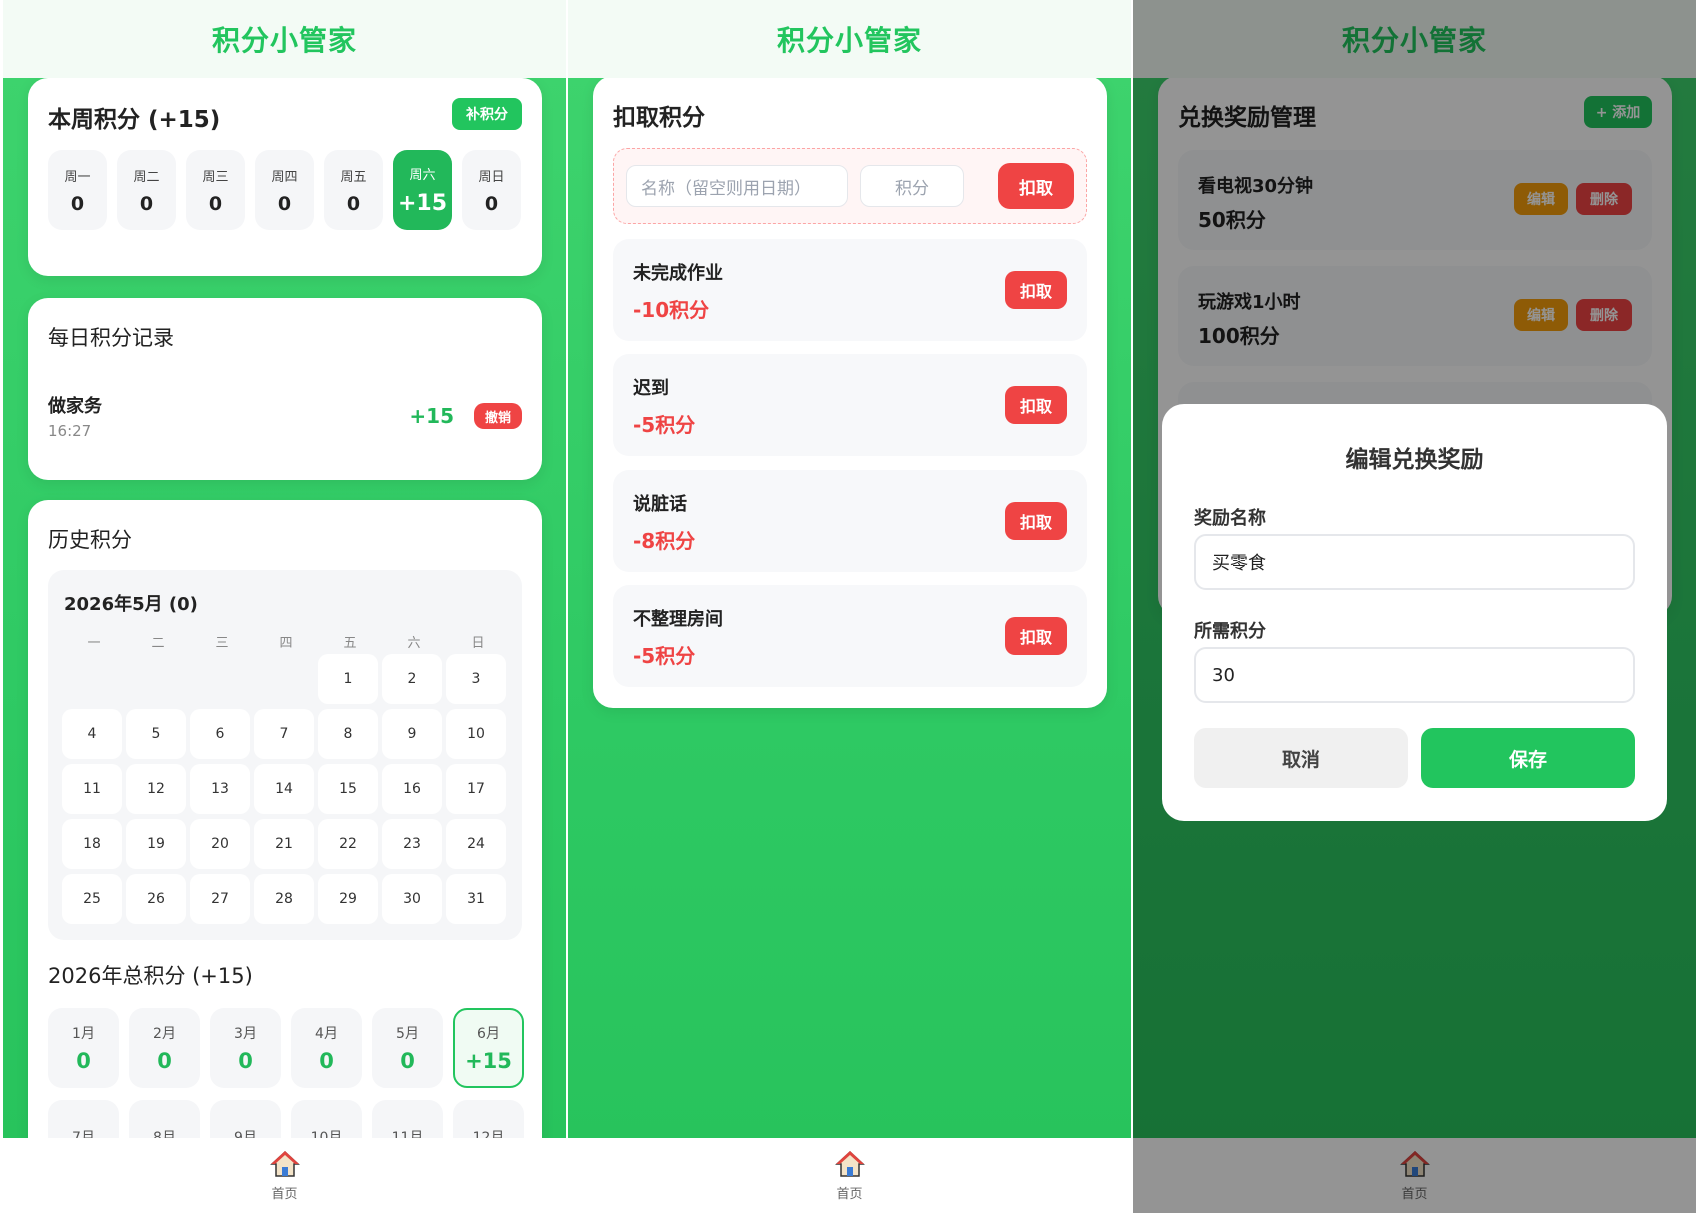 The width and height of the screenshot is (1698, 1213). I want to click on weekday-label: 一, so click(94, 643).